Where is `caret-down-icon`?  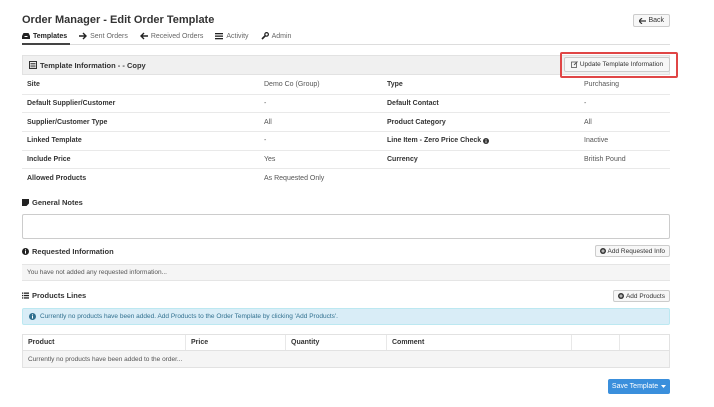
caret-down-icon is located at coordinates (664, 386).